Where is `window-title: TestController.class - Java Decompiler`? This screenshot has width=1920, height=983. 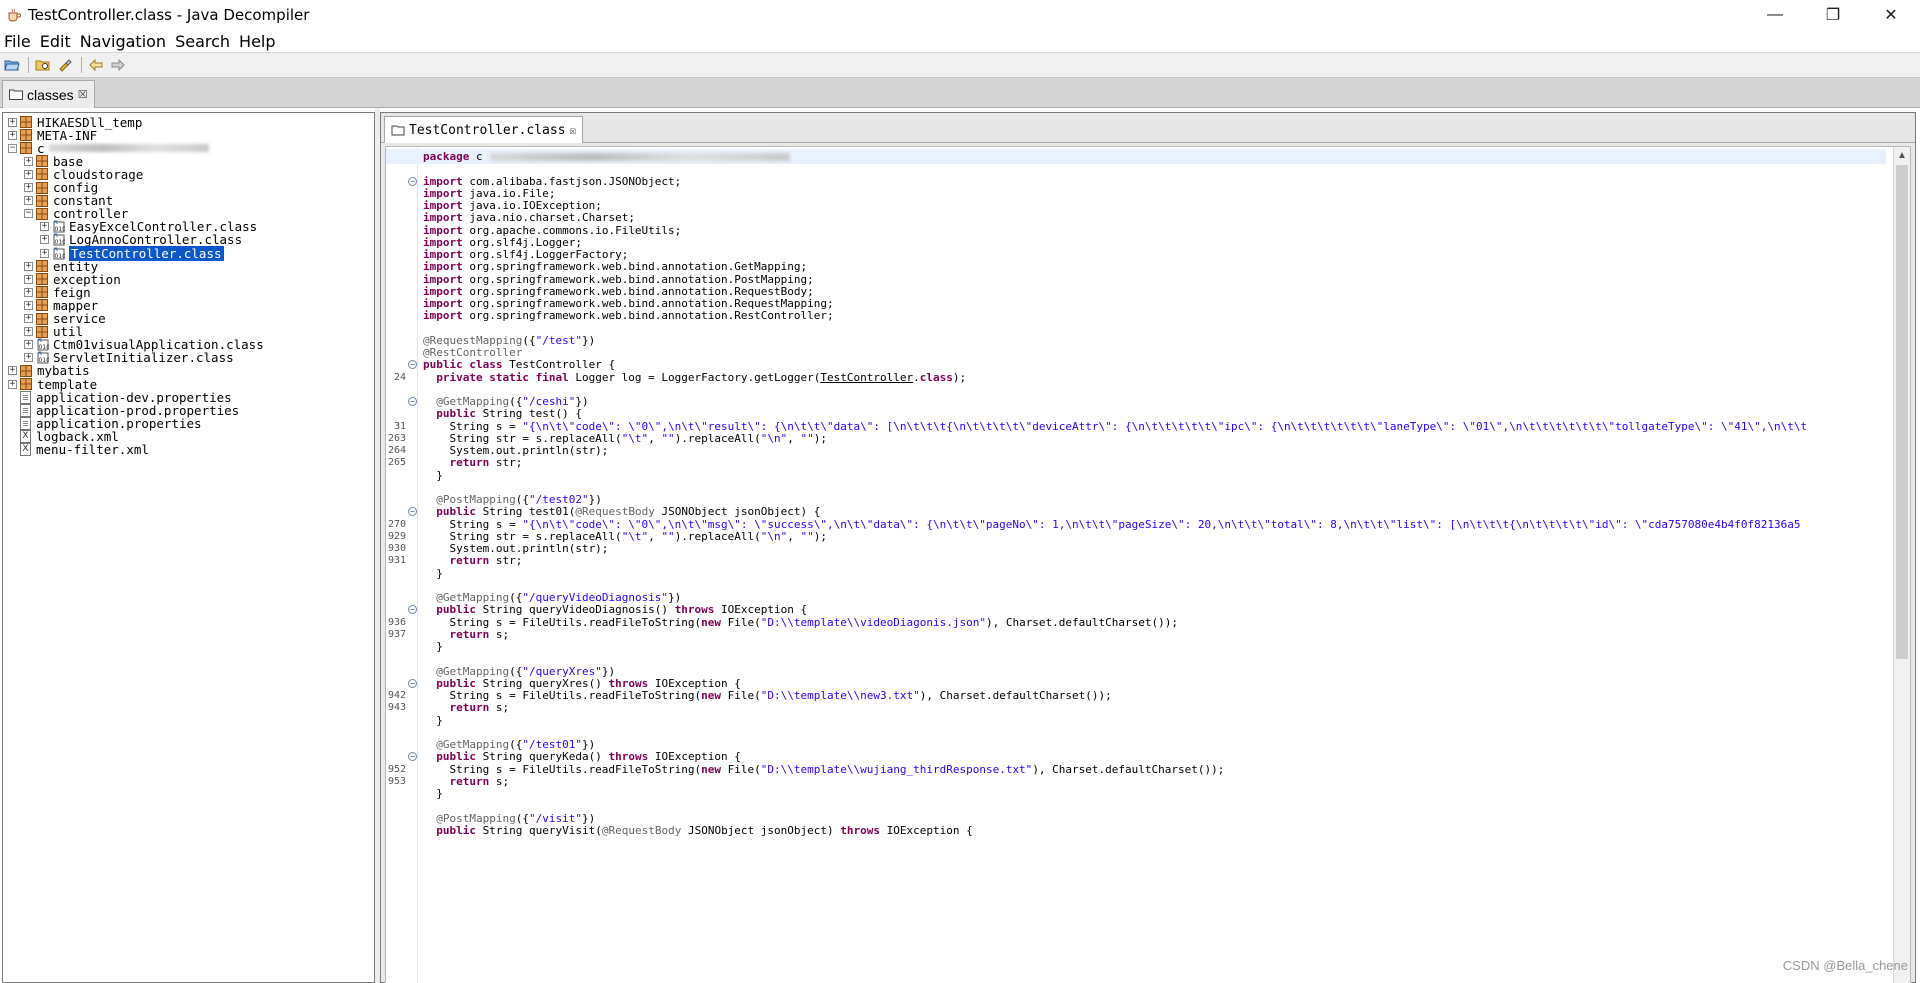 window-title: TestController.class - Java Decompiler is located at coordinates (169, 15).